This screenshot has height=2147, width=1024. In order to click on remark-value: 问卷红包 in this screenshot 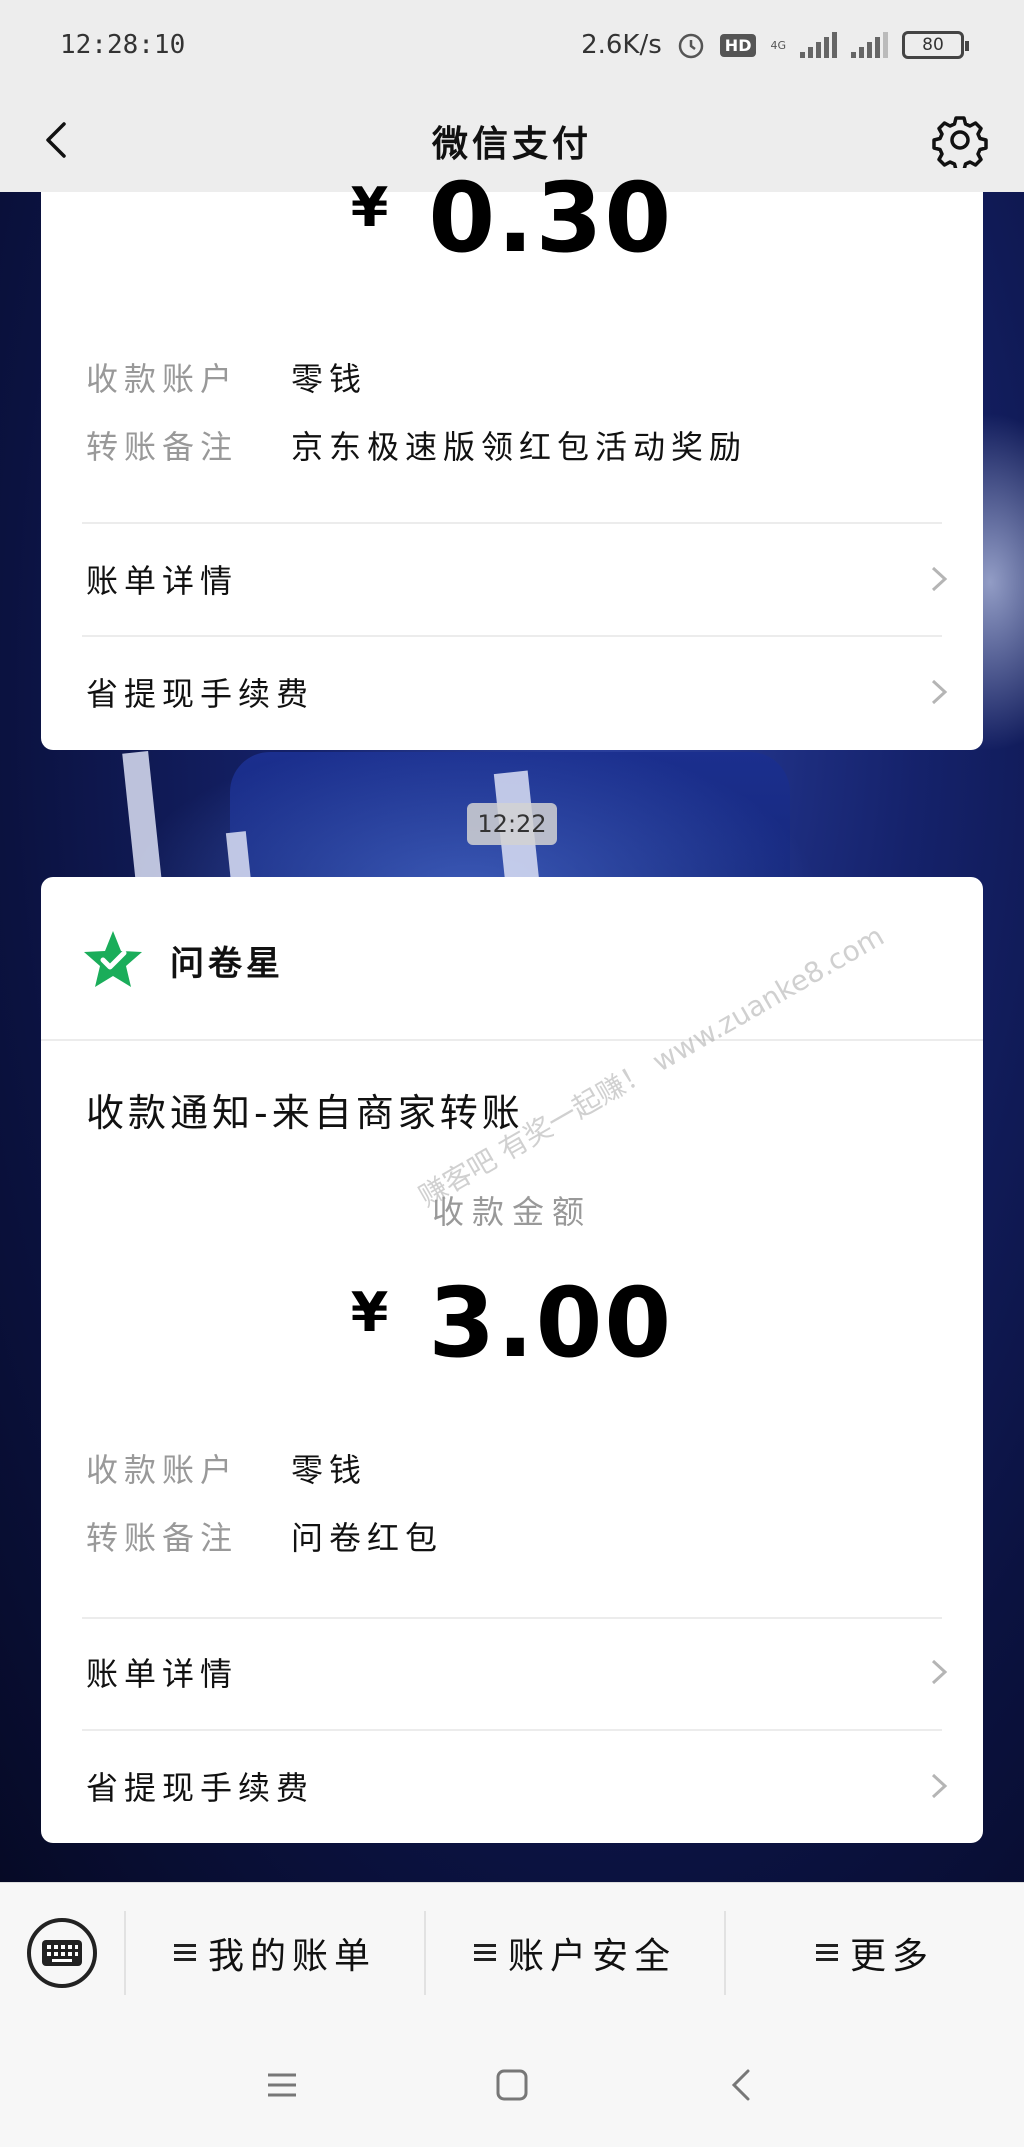, I will do `click(367, 1538)`.